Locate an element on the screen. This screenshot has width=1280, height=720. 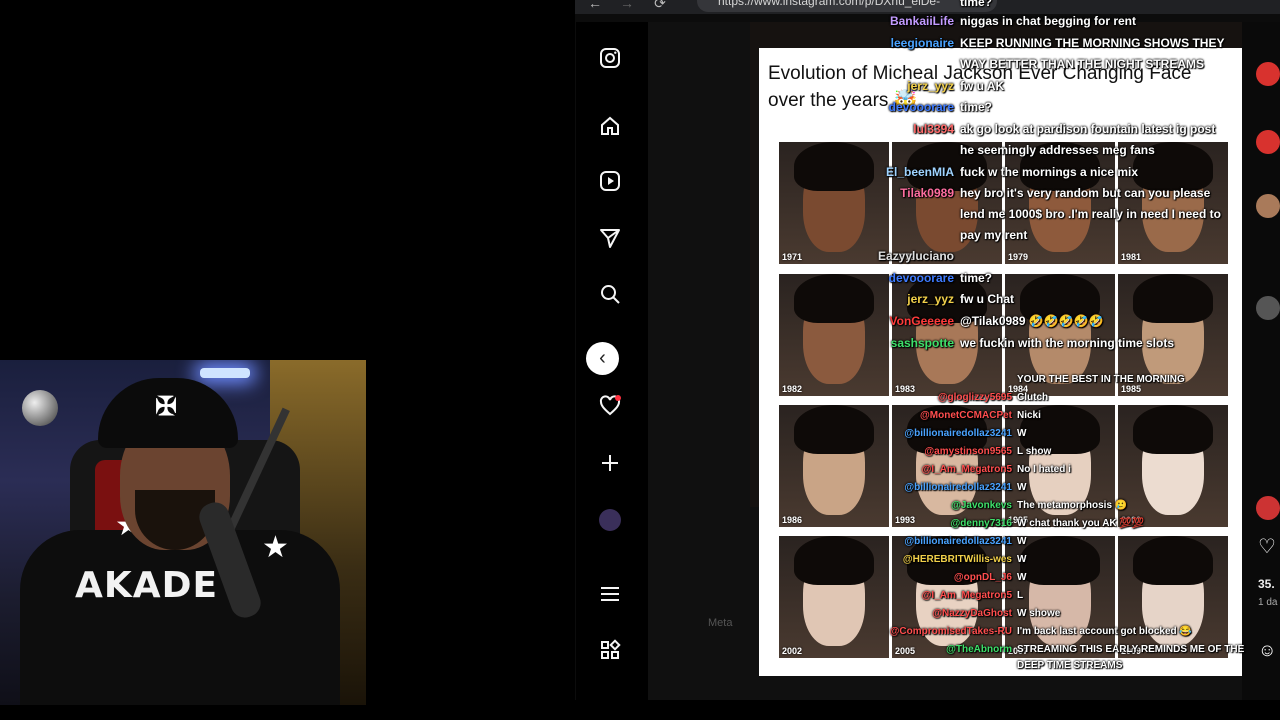
like-count: 35. is located at coordinates (1266, 584).